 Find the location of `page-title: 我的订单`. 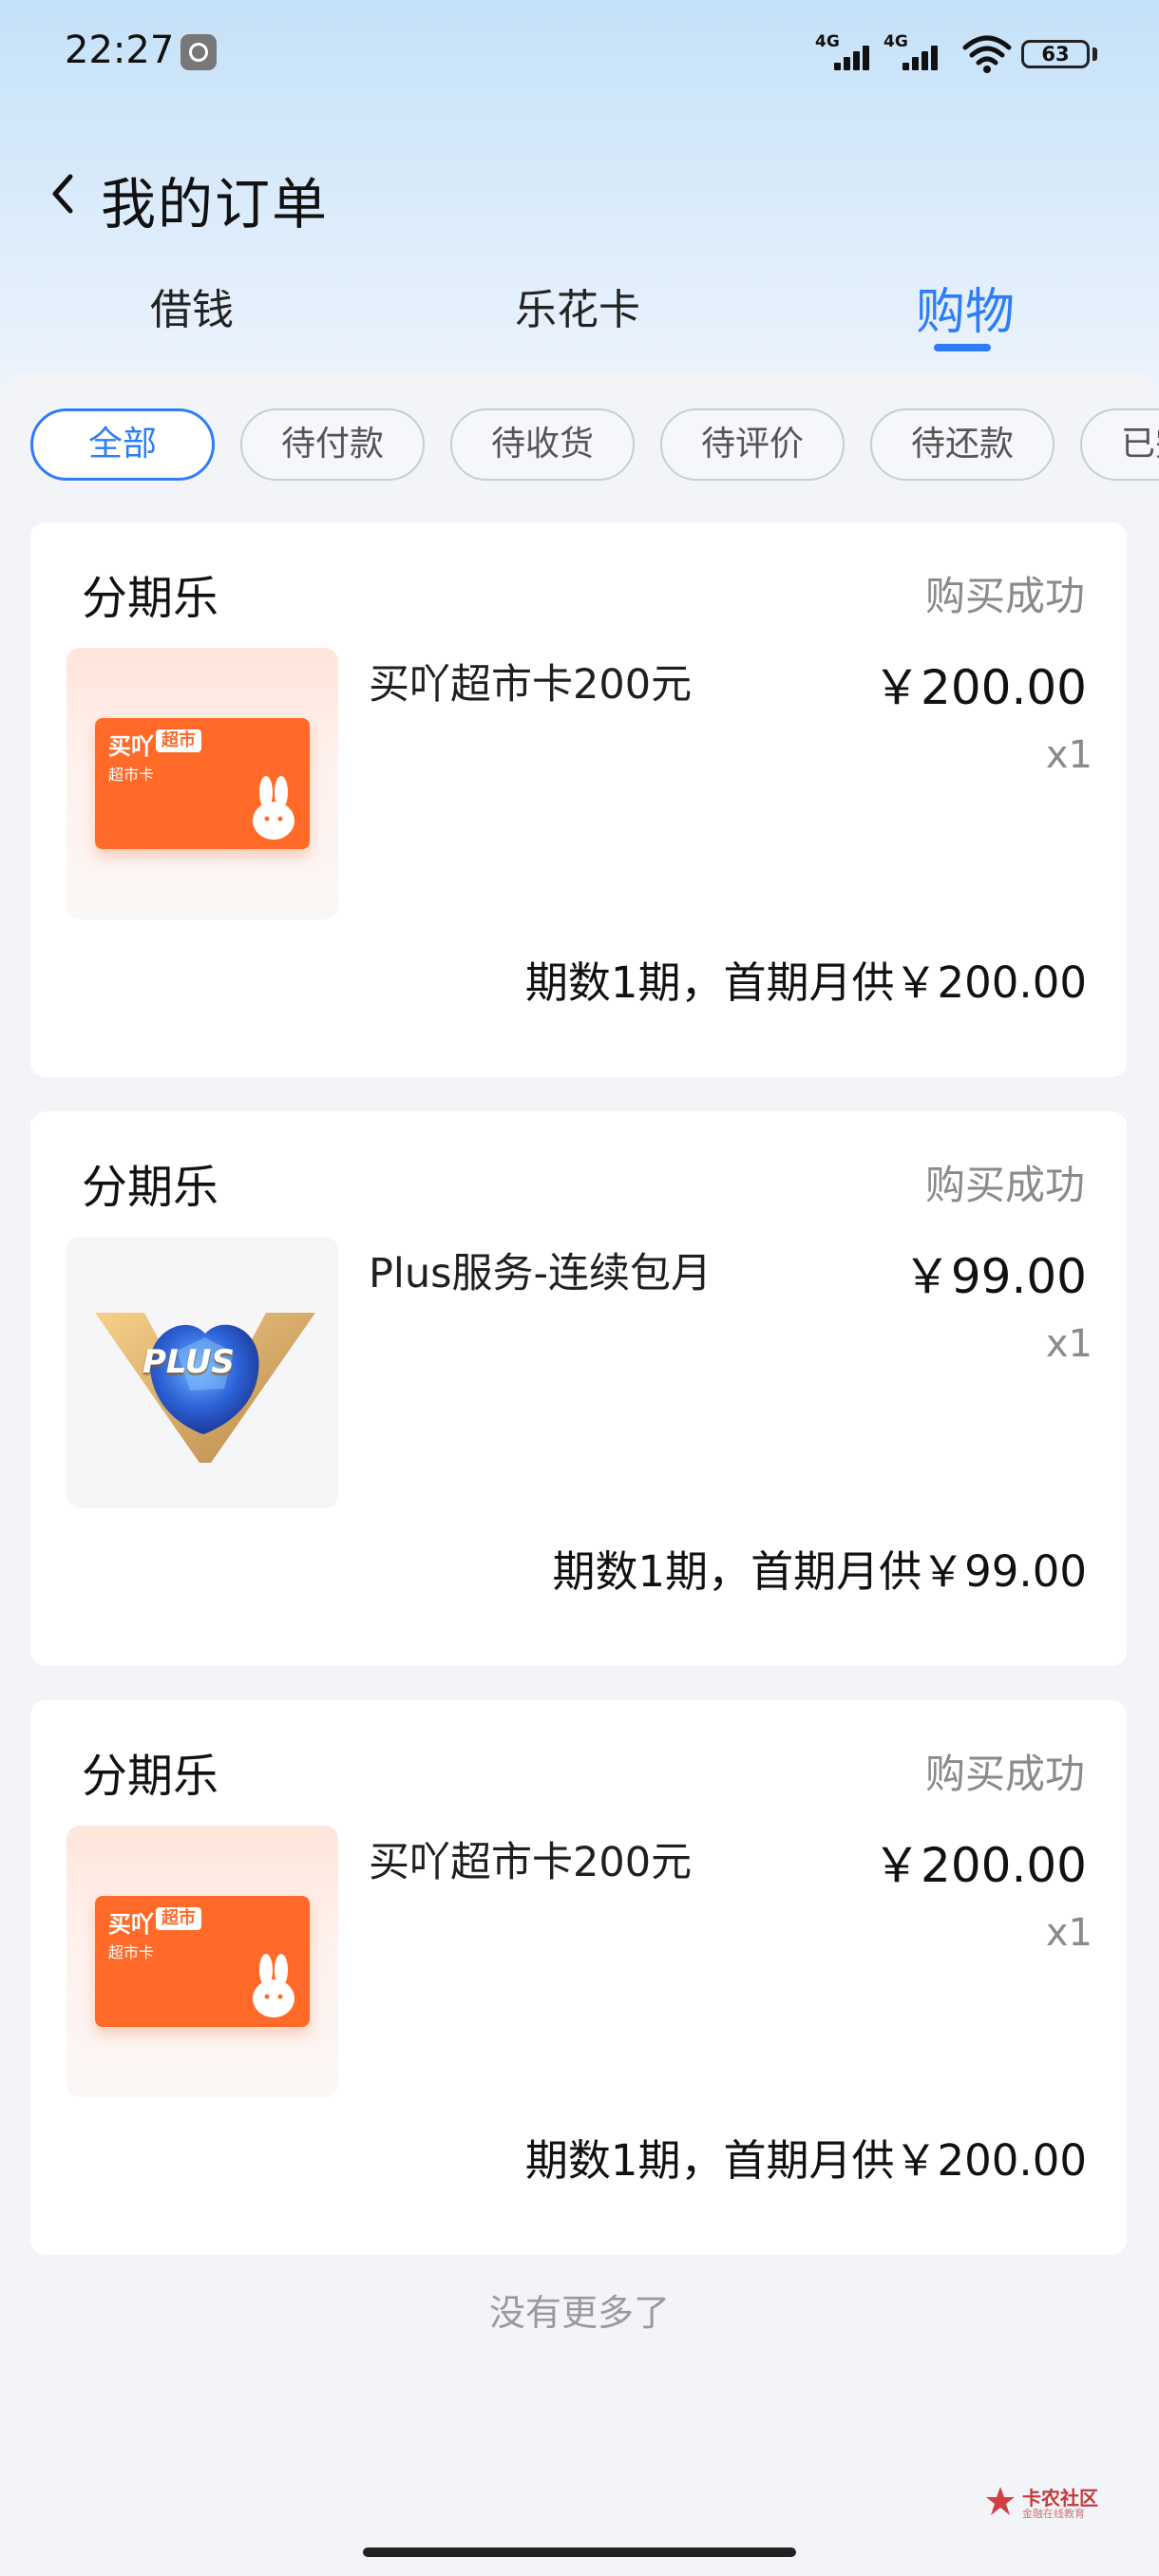

page-title: 我的订单 is located at coordinates (215, 204).